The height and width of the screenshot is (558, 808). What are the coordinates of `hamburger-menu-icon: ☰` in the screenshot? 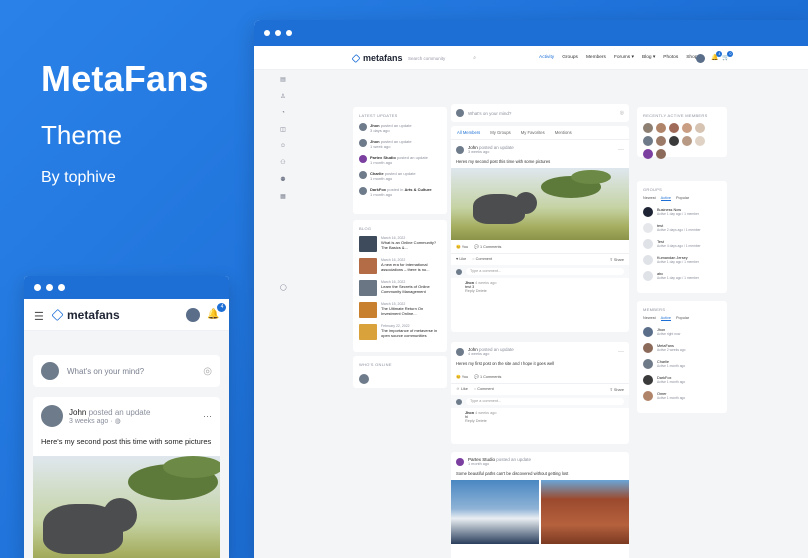 It's located at (39, 316).